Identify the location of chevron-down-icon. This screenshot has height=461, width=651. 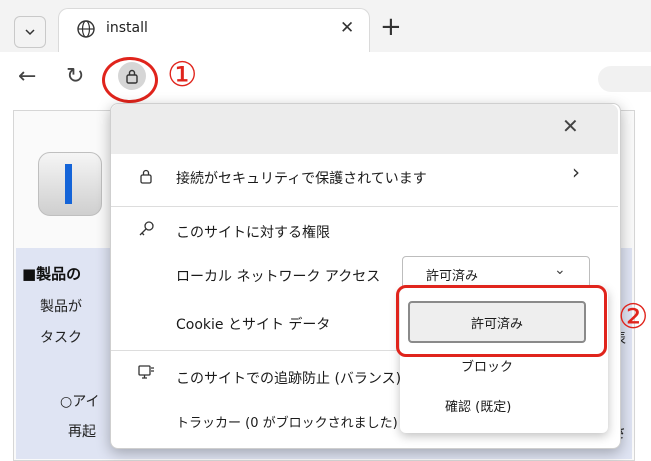
(30, 32).